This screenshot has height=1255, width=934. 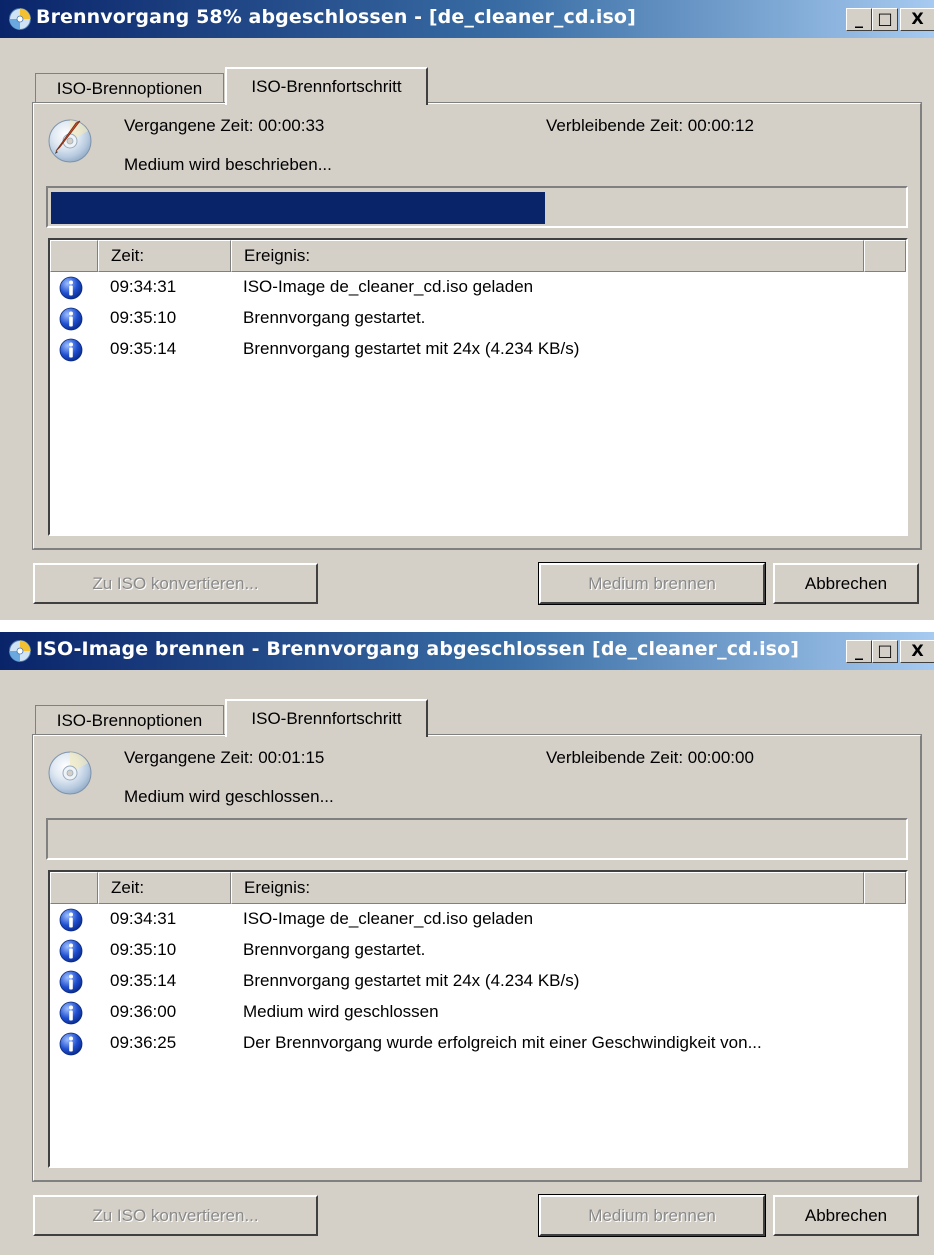 What do you see at coordinates (70, 773) in the screenshot?
I see `disc-icon` at bounding box center [70, 773].